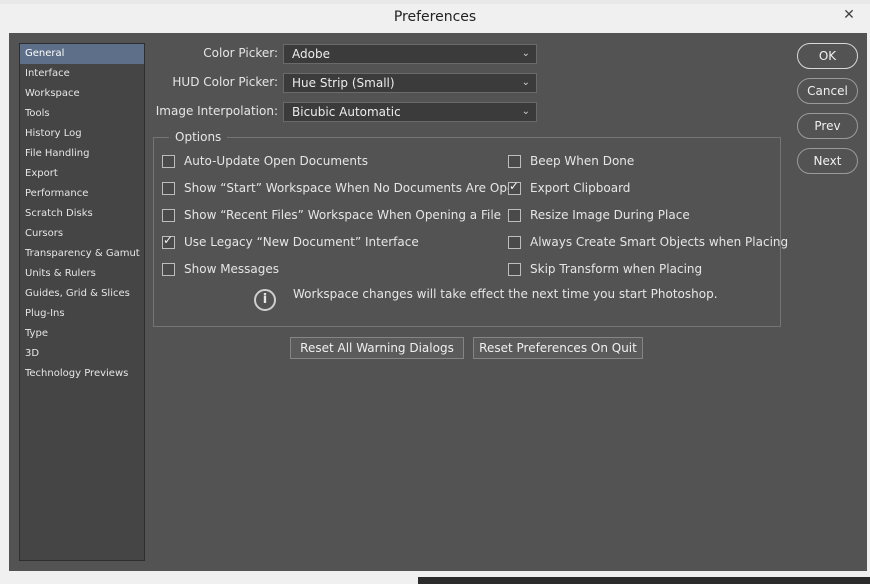  Describe the element at coordinates (82, 154) in the screenshot. I see `sidebar-item-file-handling: File Handling` at that location.